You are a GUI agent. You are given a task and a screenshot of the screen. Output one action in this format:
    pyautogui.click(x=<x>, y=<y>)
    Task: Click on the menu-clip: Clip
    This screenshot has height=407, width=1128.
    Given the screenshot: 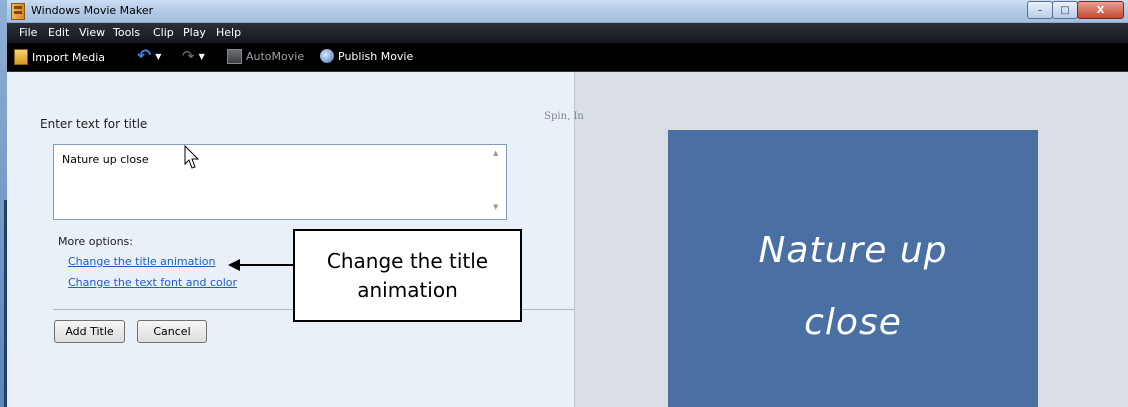 What is the action you would take?
    pyautogui.click(x=163, y=32)
    